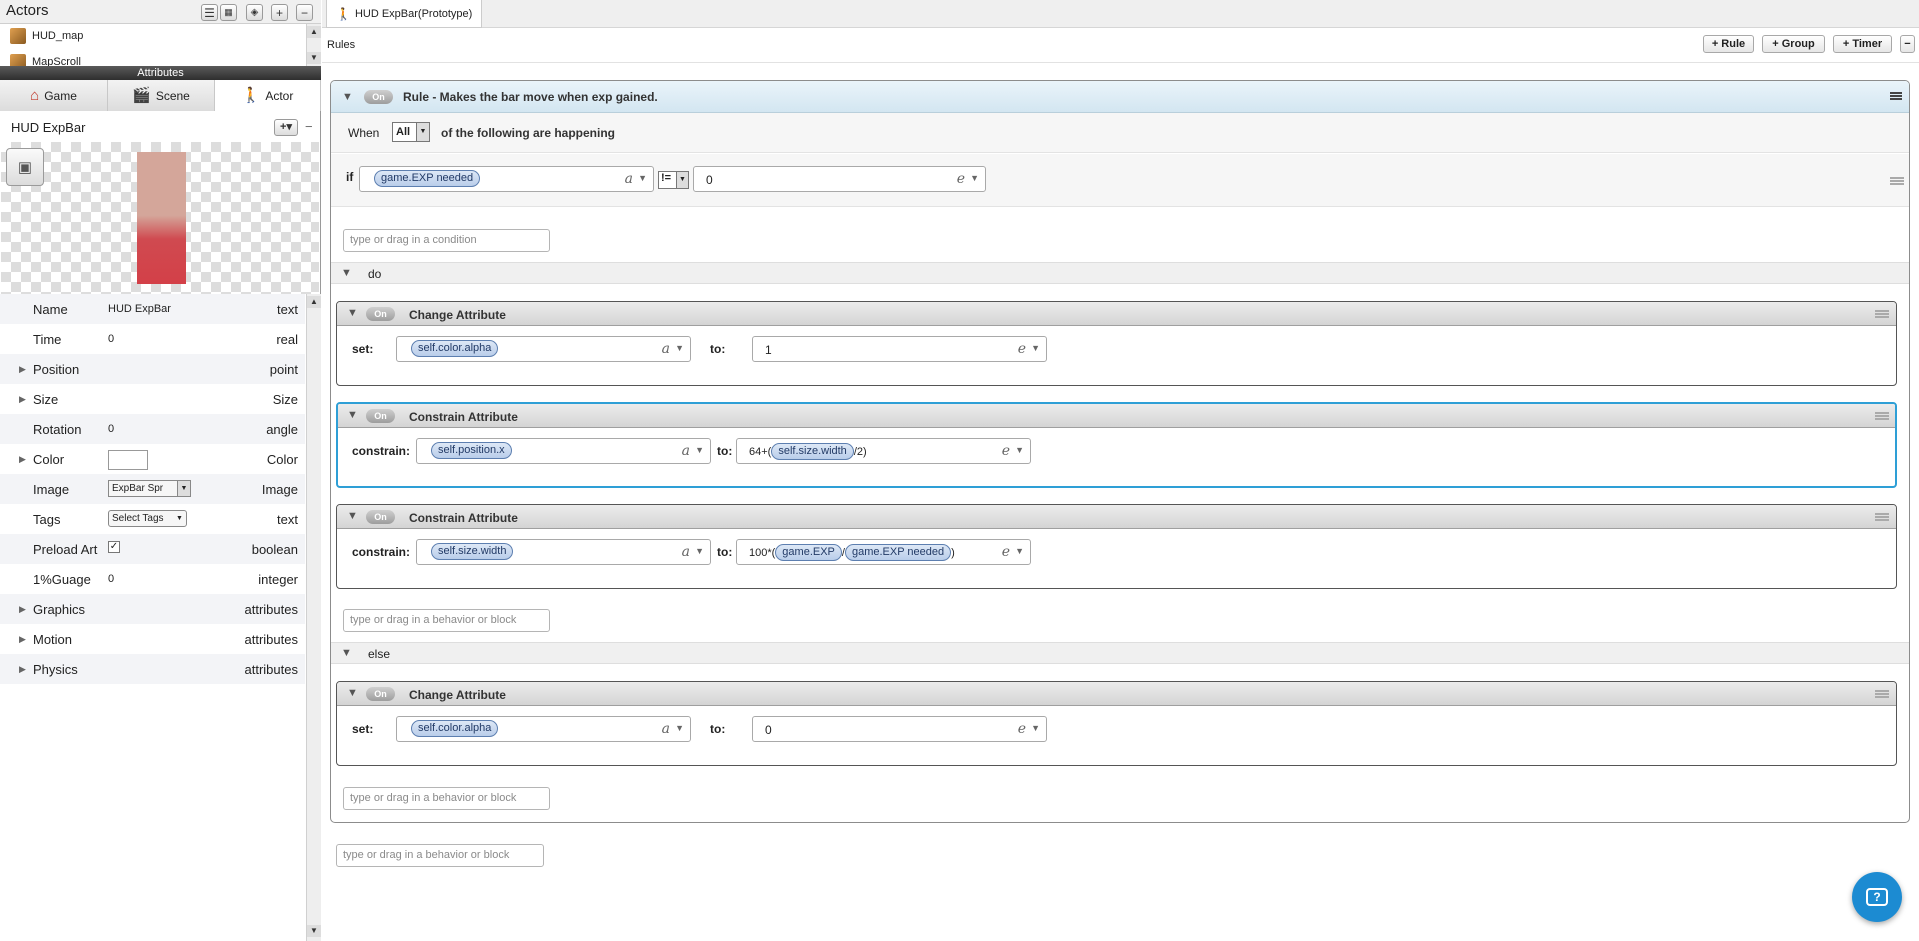  I want to click on rule-menu-icon, so click(1896, 96).